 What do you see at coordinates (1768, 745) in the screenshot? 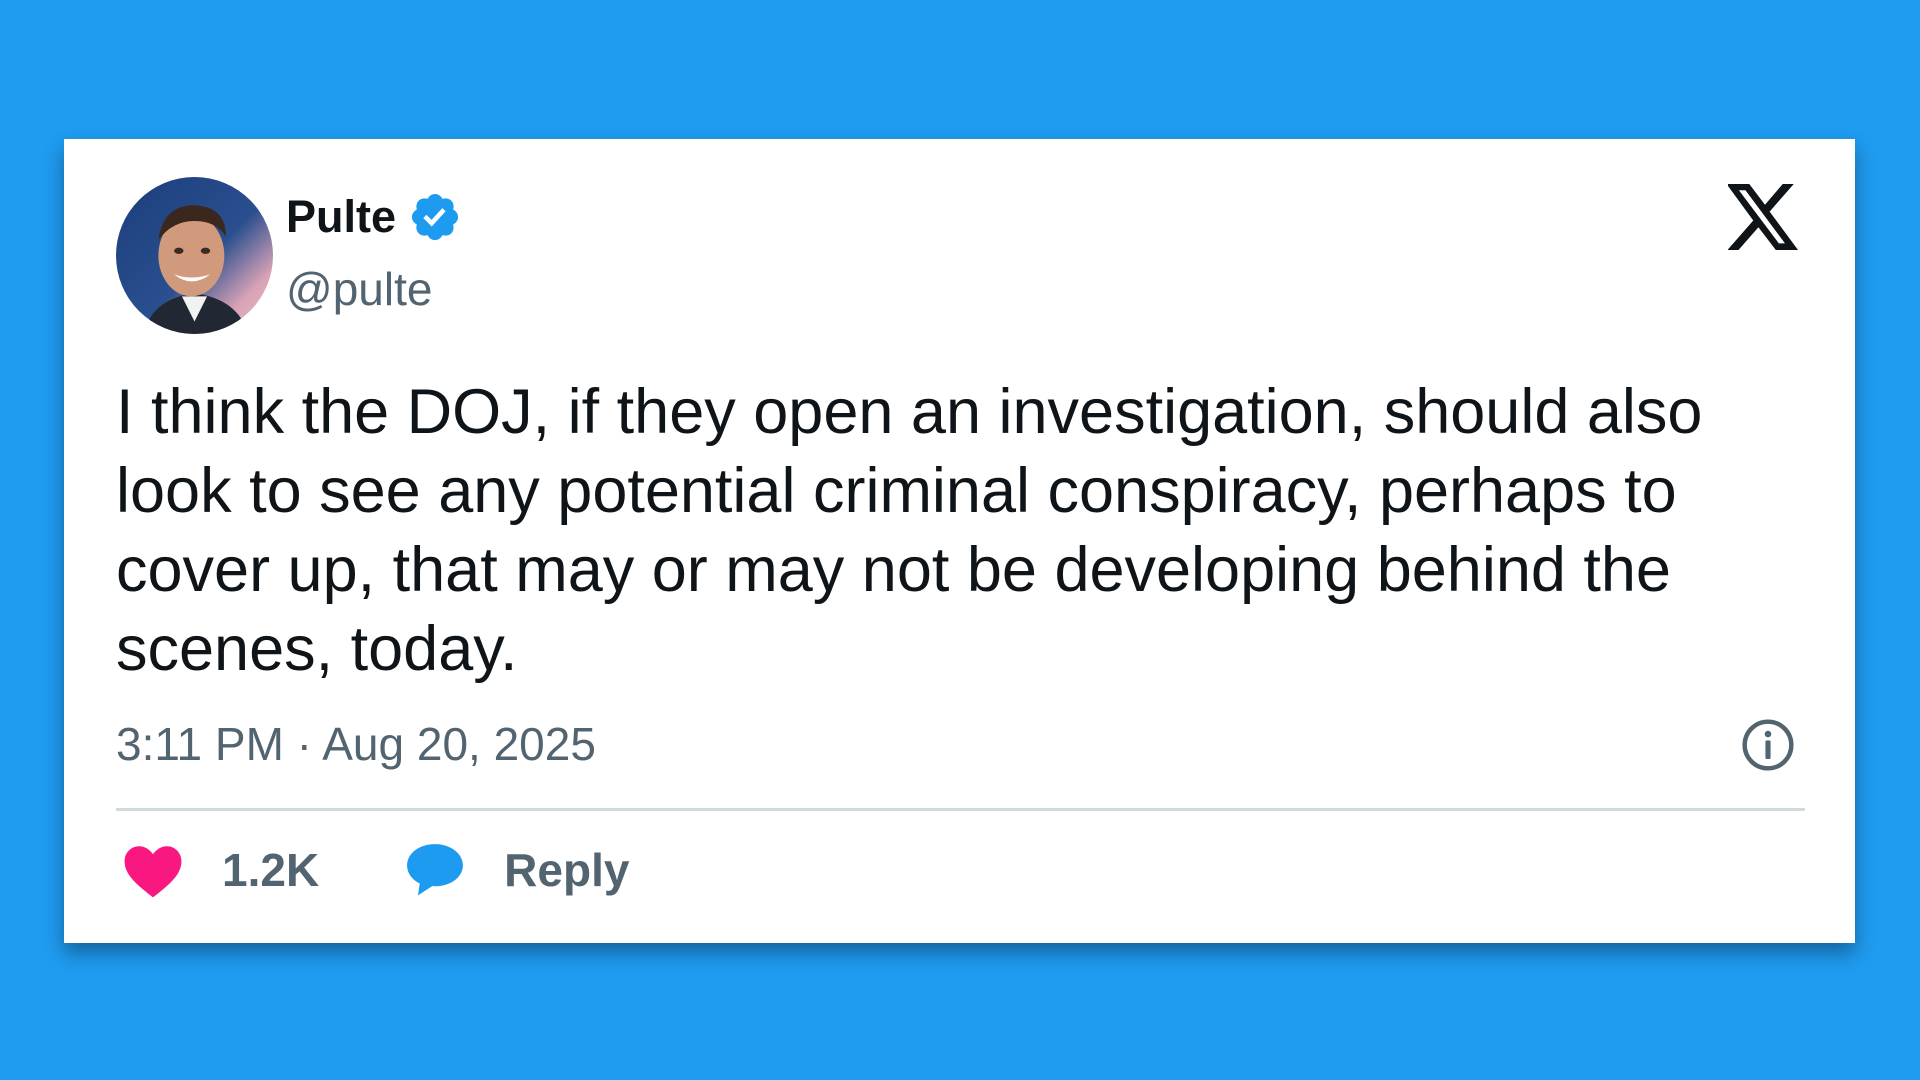
I see `info-icon` at bounding box center [1768, 745].